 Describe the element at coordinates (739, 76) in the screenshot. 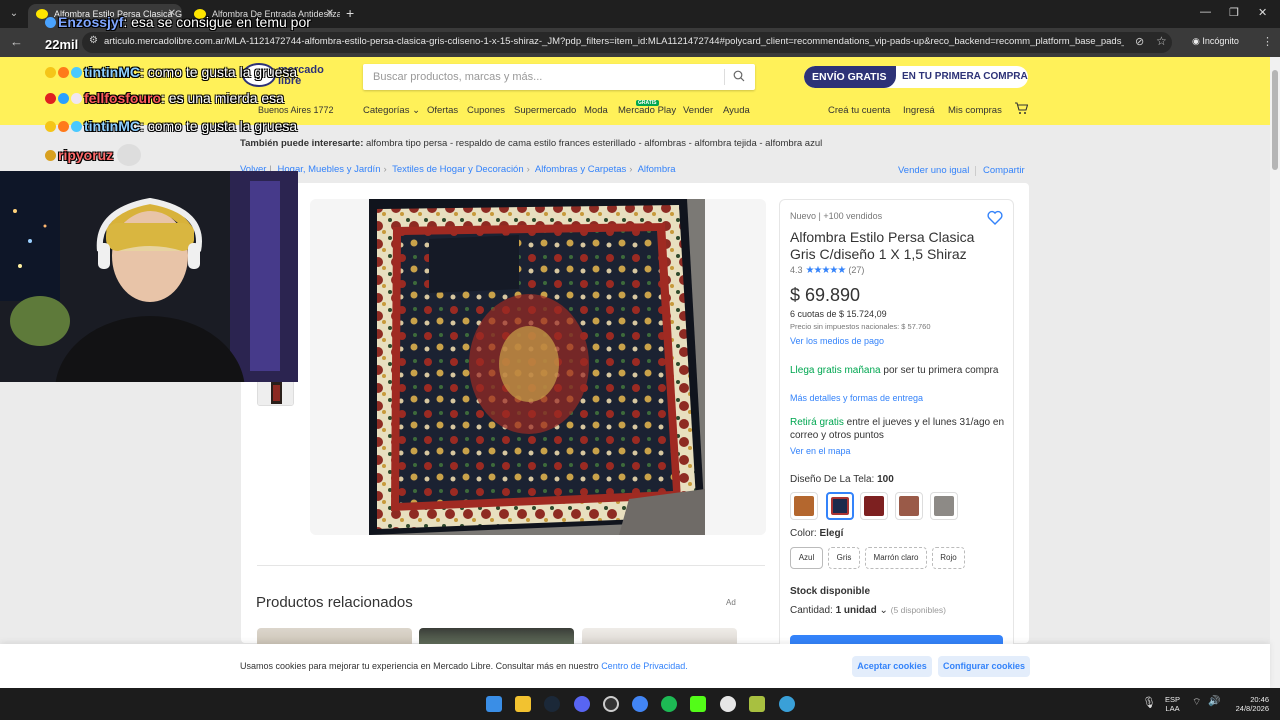

I see `search-icon` at that location.